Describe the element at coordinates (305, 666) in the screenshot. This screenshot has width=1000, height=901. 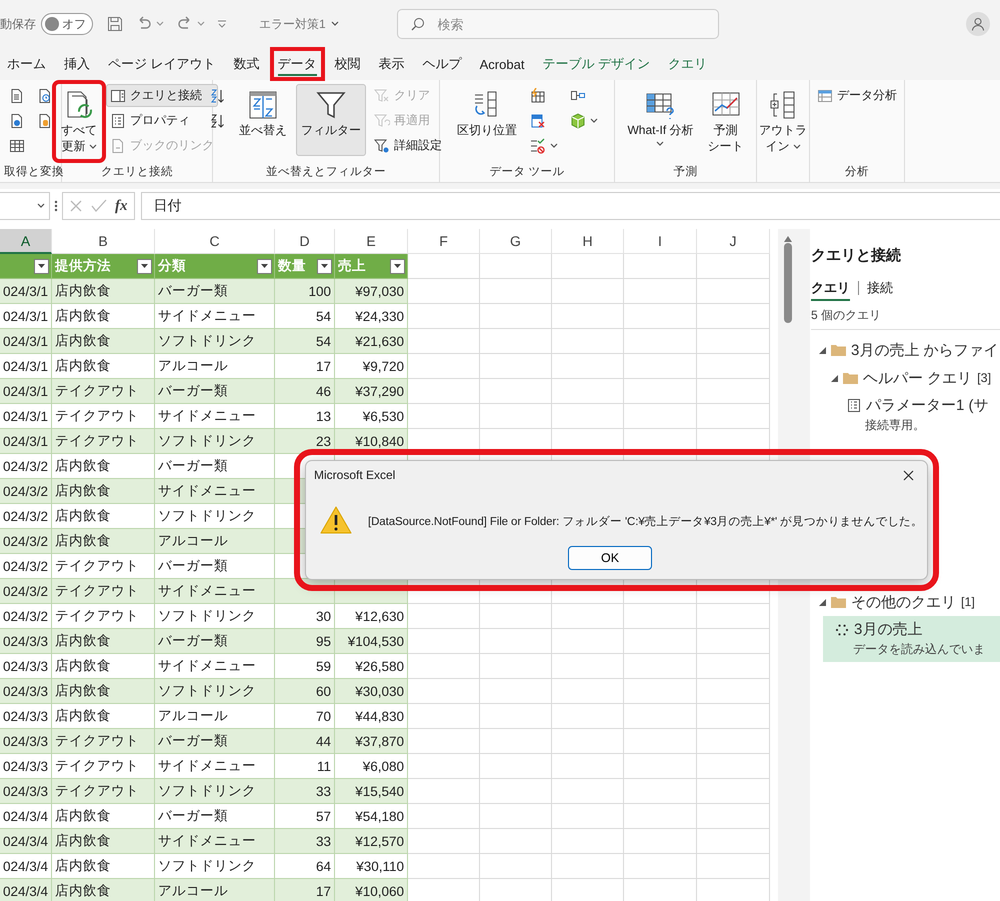
I see `table-cell: 59` at that location.